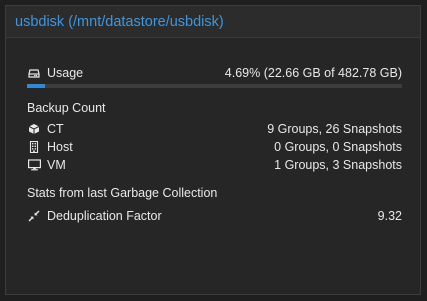  I want to click on backup-row-label: VM, so click(56, 165).